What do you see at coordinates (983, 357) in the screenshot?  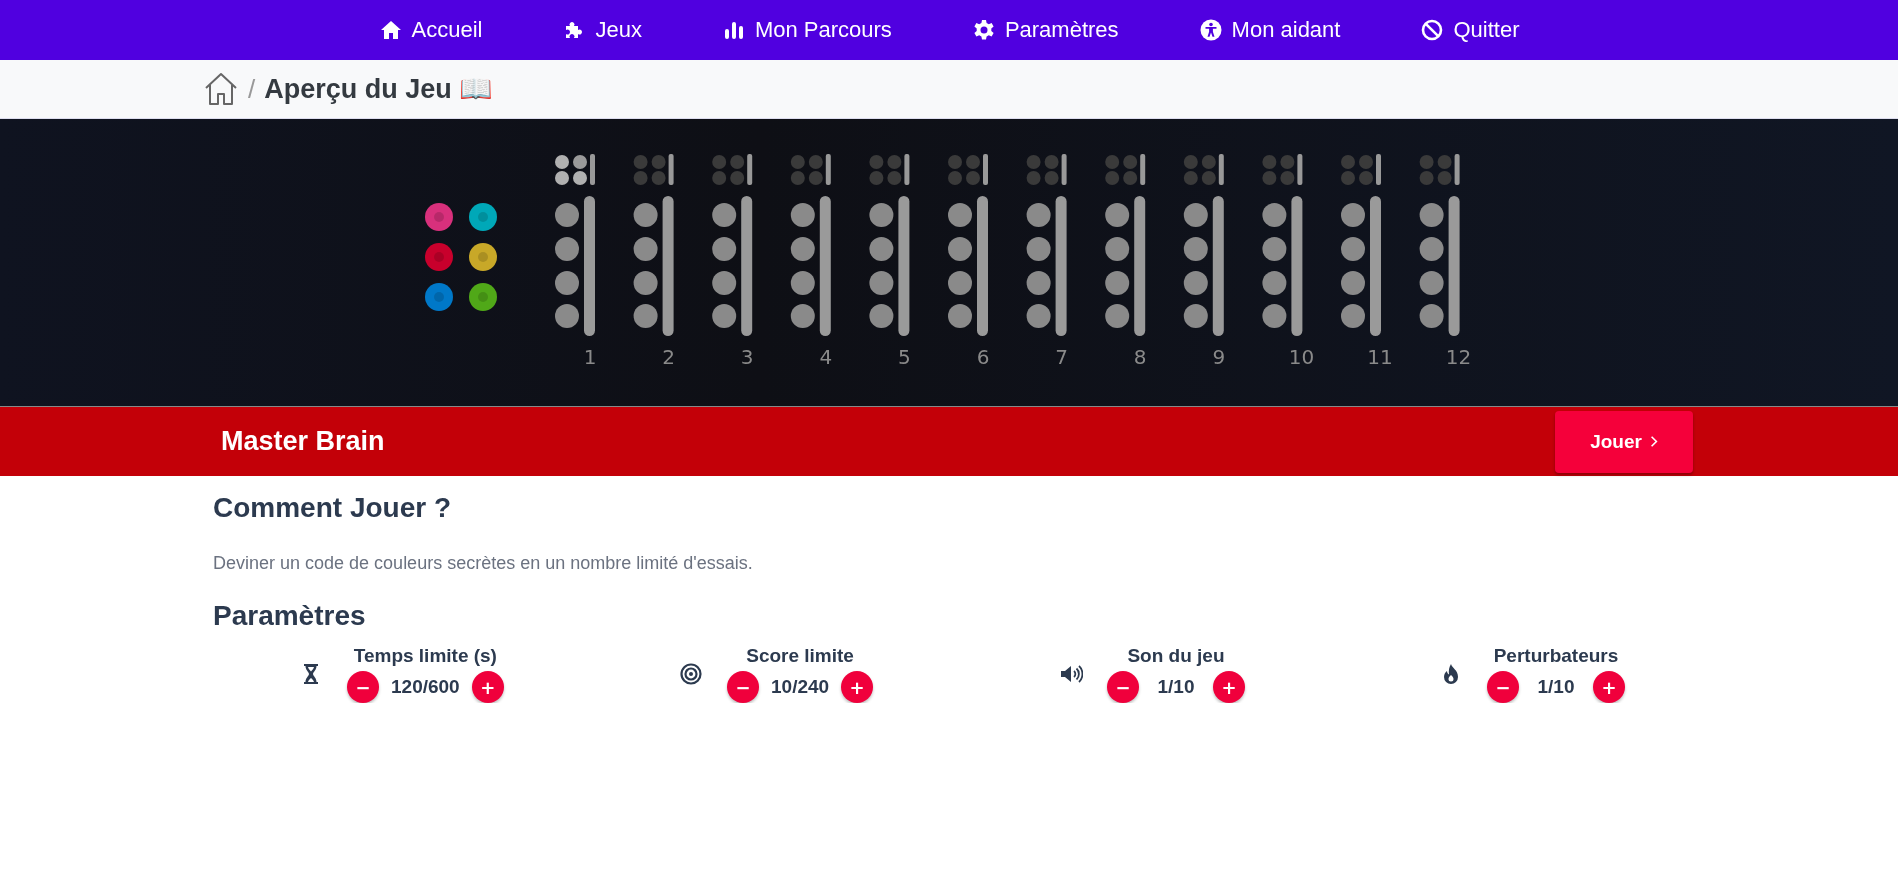 I see `row-number: 6` at bounding box center [983, 357].